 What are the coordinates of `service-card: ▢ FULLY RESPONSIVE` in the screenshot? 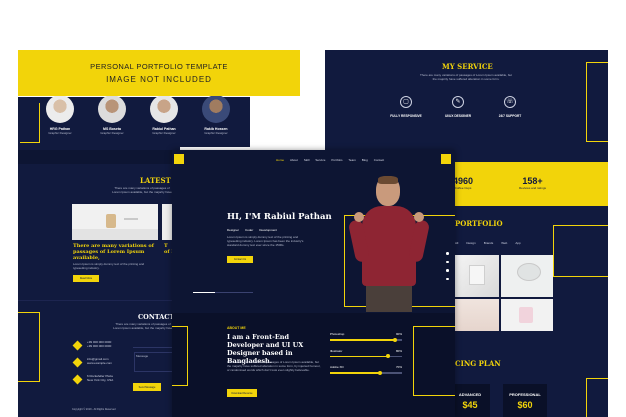 It's located at (406, 109).